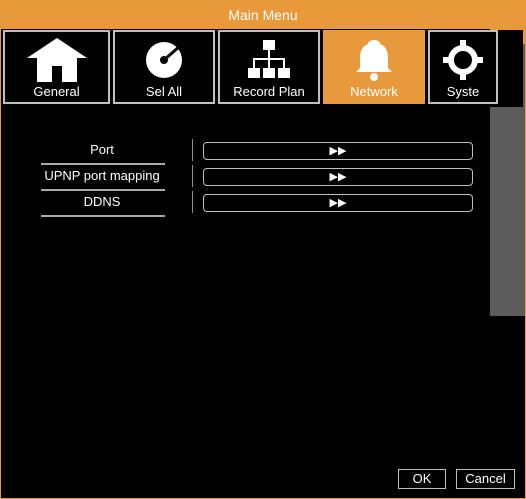  Describe the element at coordinates (485, 479) in the screenshot. I see `cancel-button: Cancel` at that location.